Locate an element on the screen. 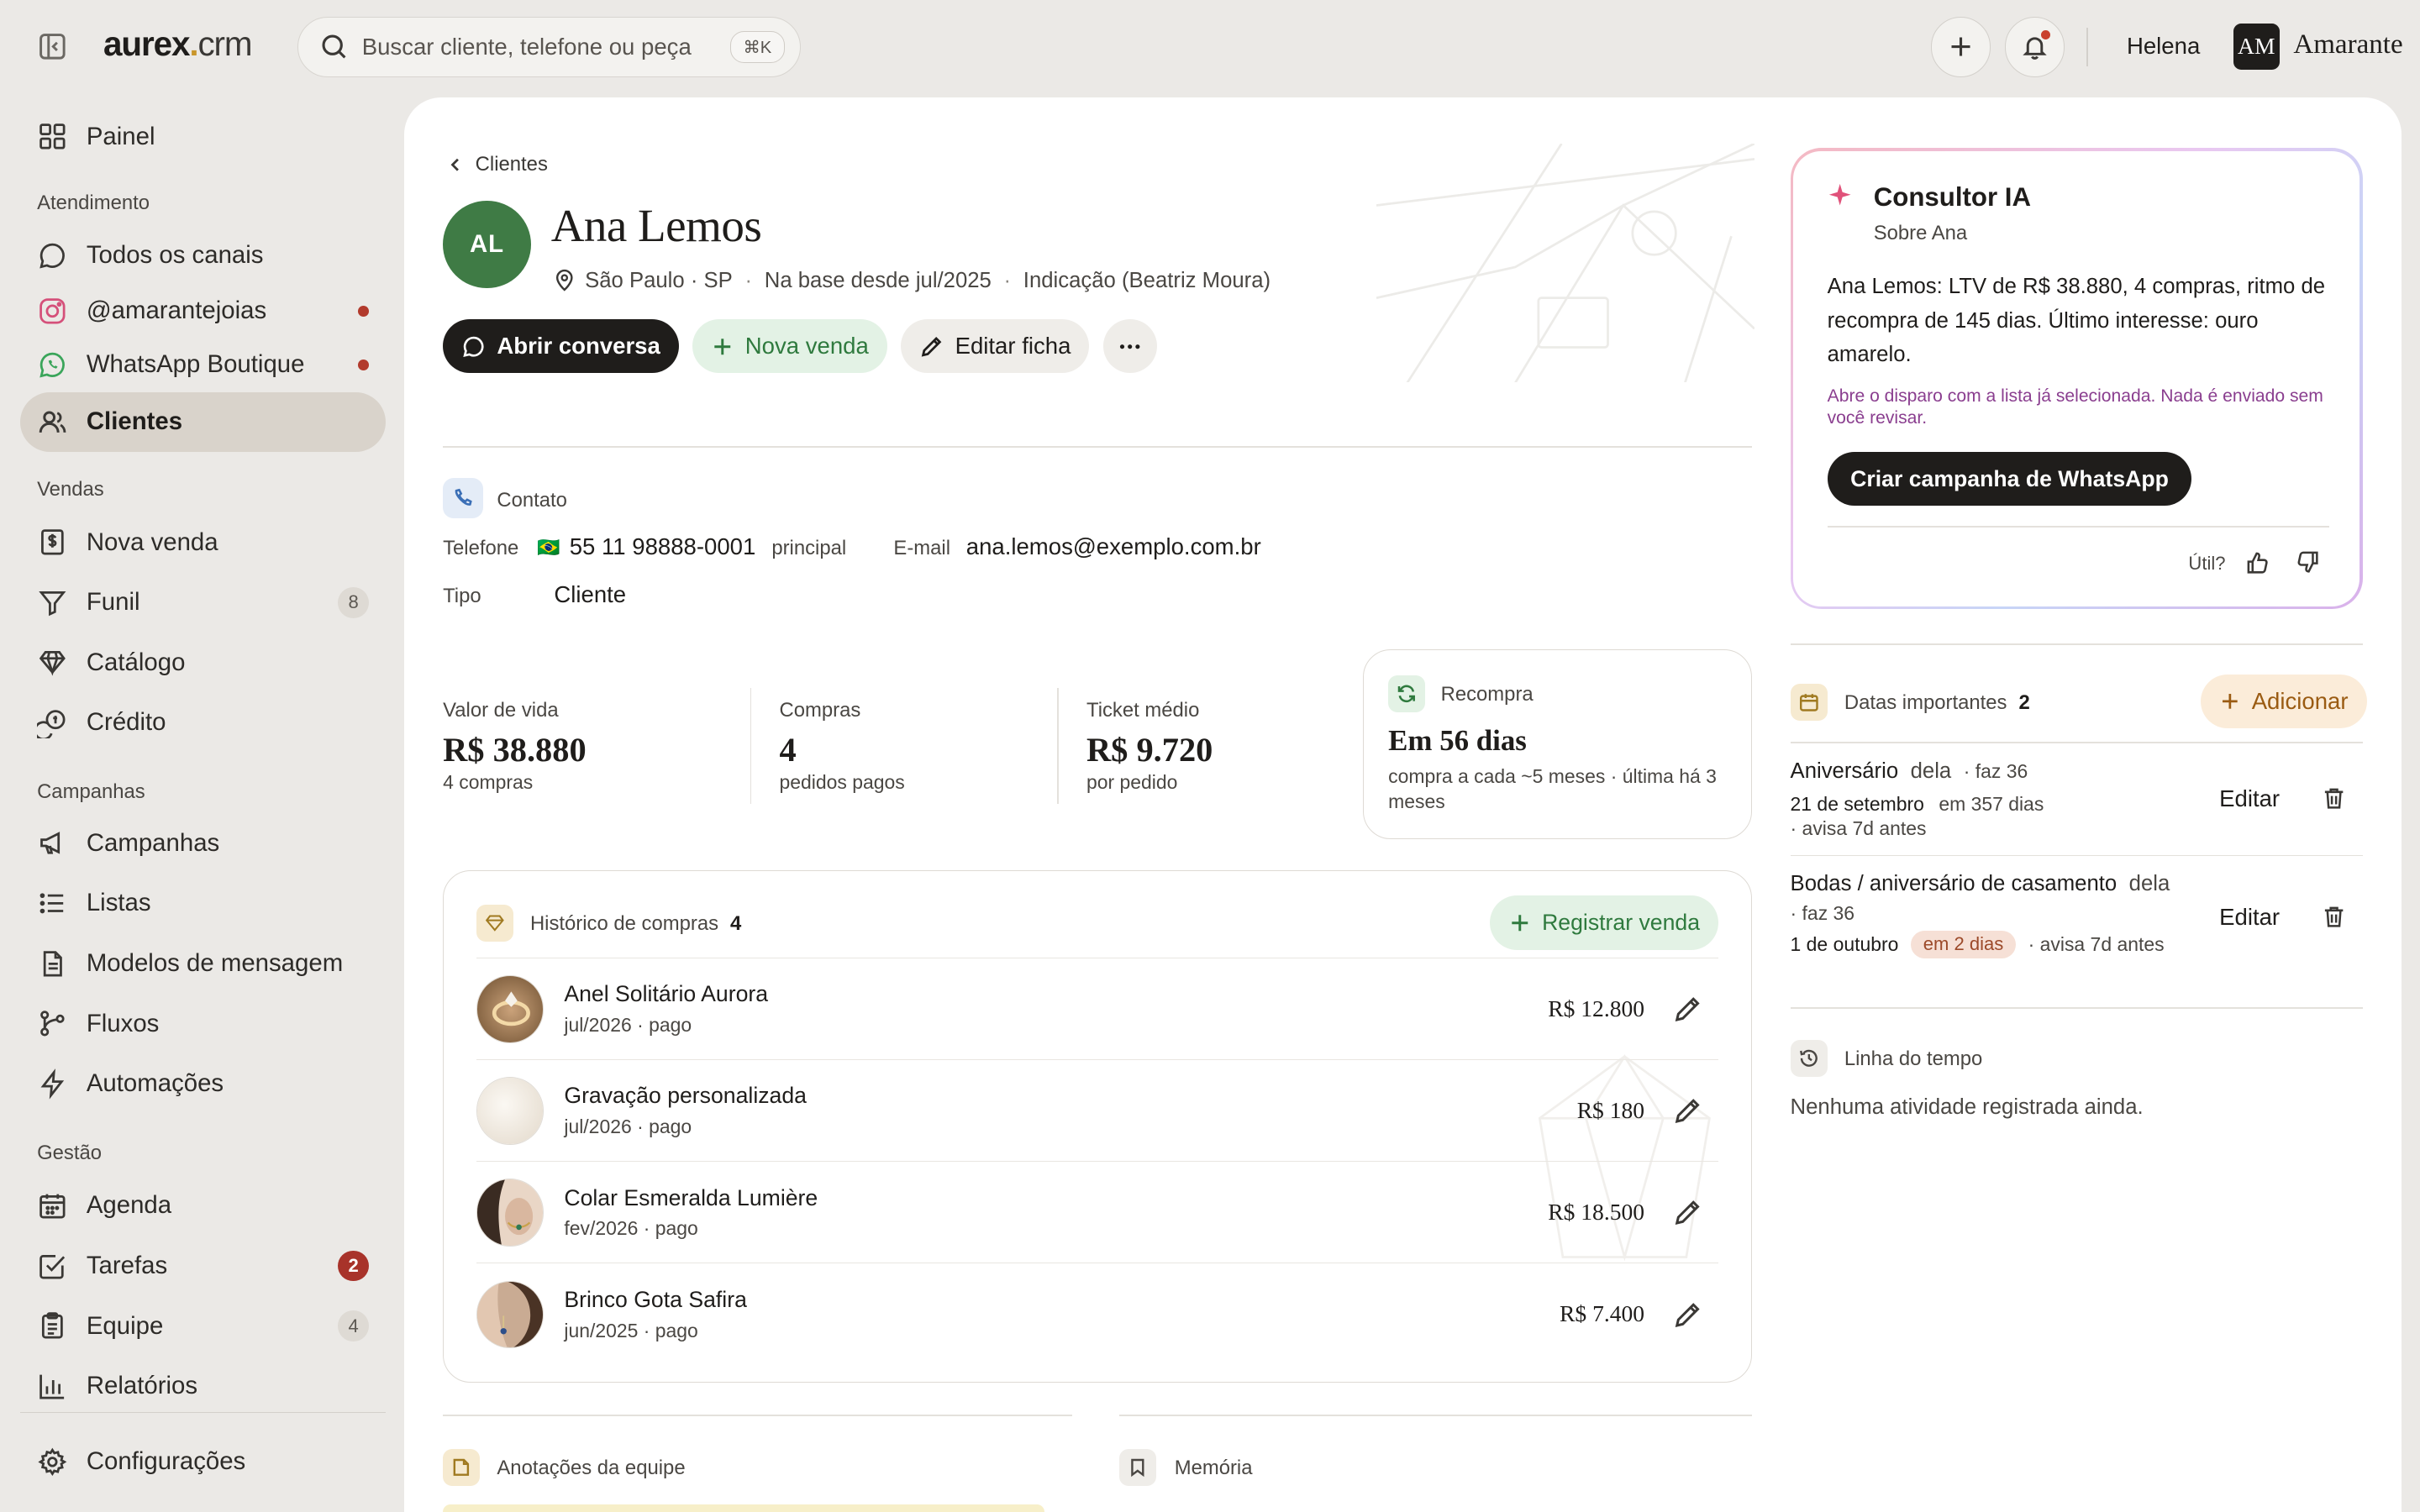 The height and width of the screenshot is (1512, 2420). sidebar-item-whatsapp: WhatsApp Boutique is located at coordinates (203, 365).